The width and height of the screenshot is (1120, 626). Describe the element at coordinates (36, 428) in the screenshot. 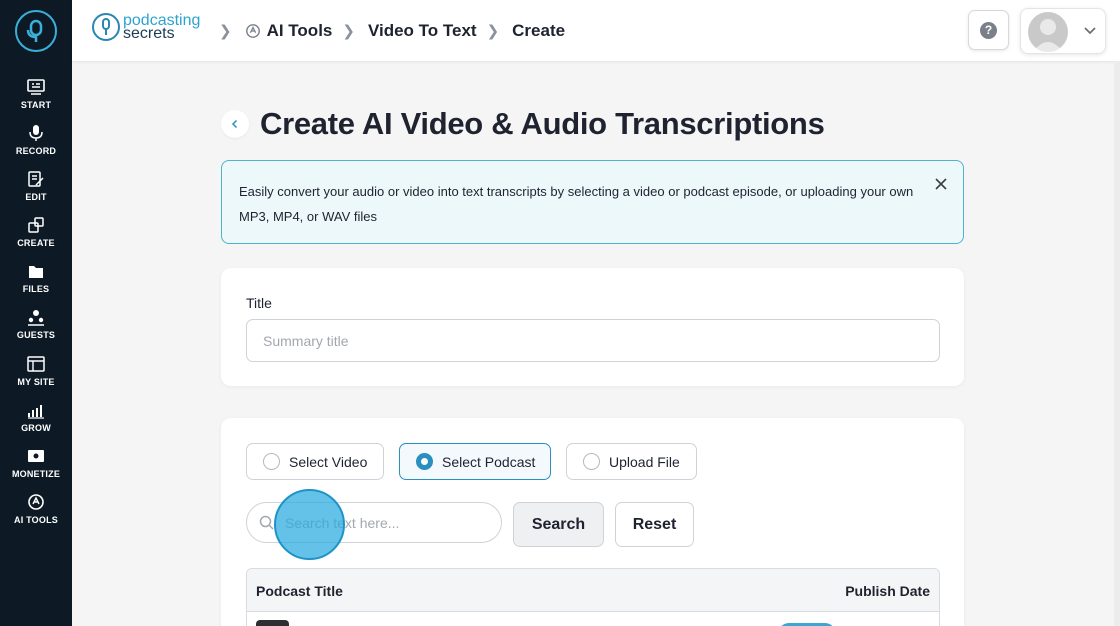

I see `sidebar-item-label: GROW` at that location.